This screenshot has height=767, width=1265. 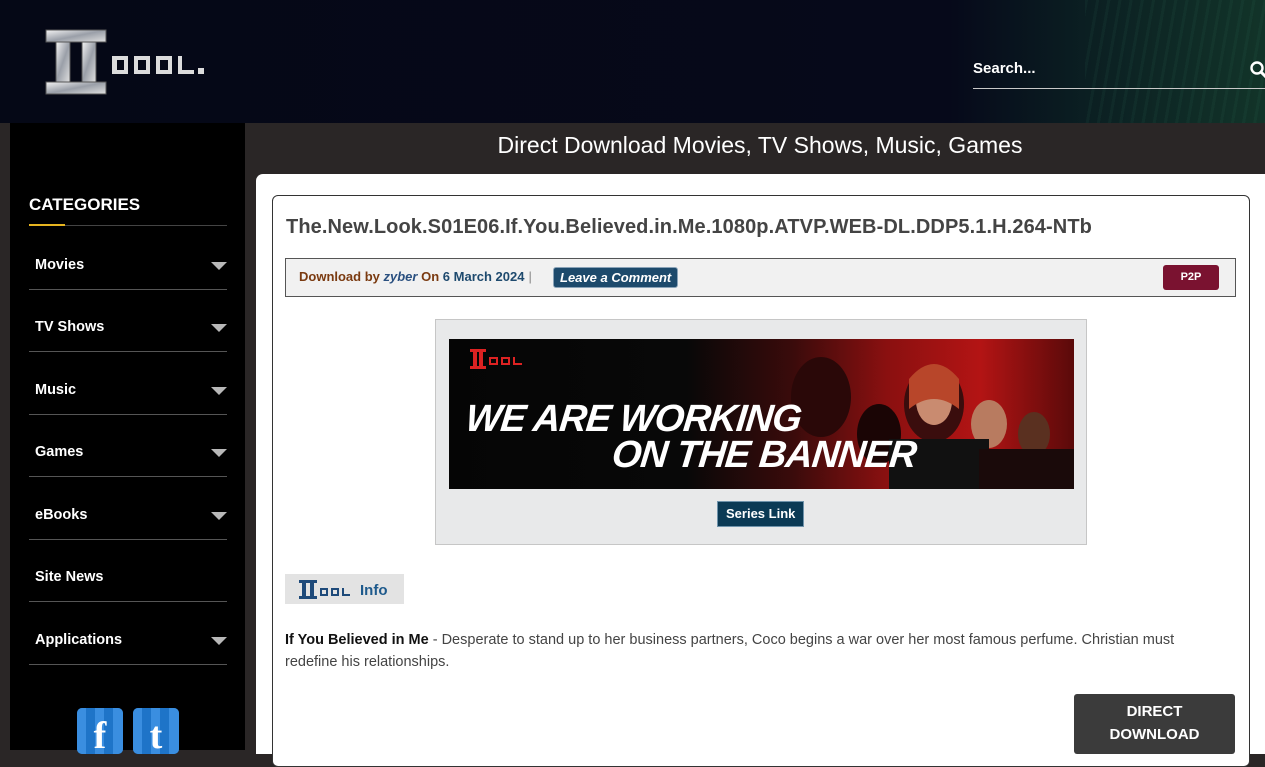 I want to click on banner-line-2: ON THE BANNER, so click(x=764, y=455).